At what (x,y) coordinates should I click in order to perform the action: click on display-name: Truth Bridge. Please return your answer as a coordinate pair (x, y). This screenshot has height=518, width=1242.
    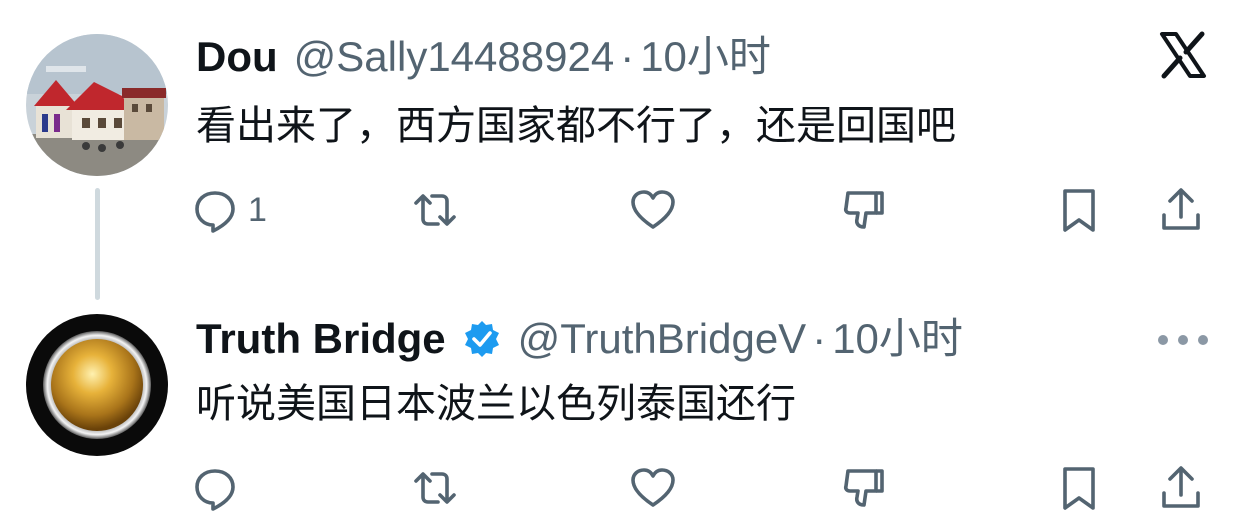
    Looking at the image, I should click on (321, 339).